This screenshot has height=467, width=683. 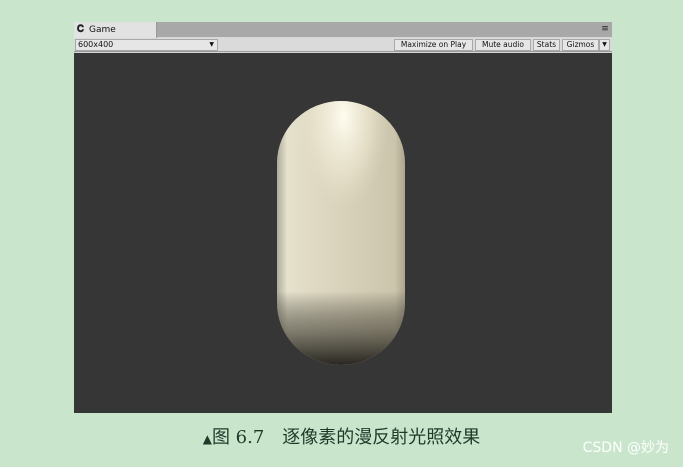 I want to click on capsule-object, so click(x=341, y=233).